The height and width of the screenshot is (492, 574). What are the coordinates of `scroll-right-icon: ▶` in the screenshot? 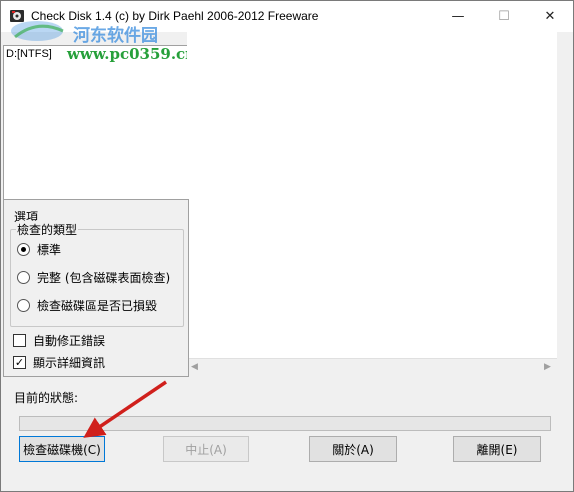 It's located at (547, 367).